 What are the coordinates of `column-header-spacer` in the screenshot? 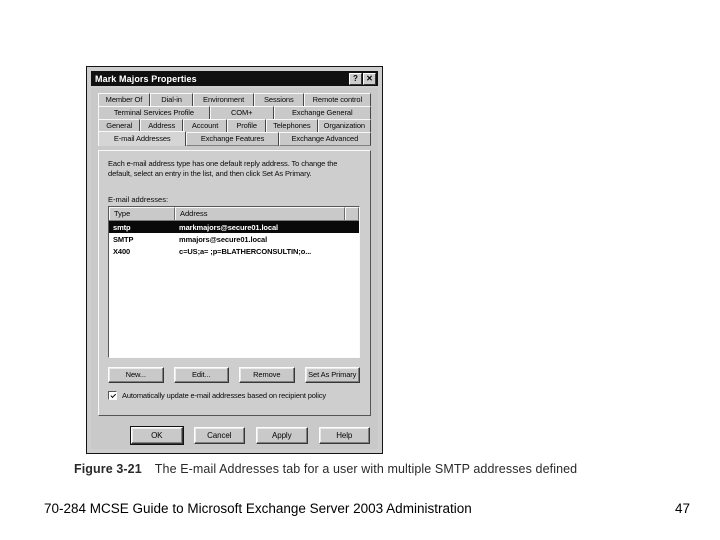 It's located at (352, 213).